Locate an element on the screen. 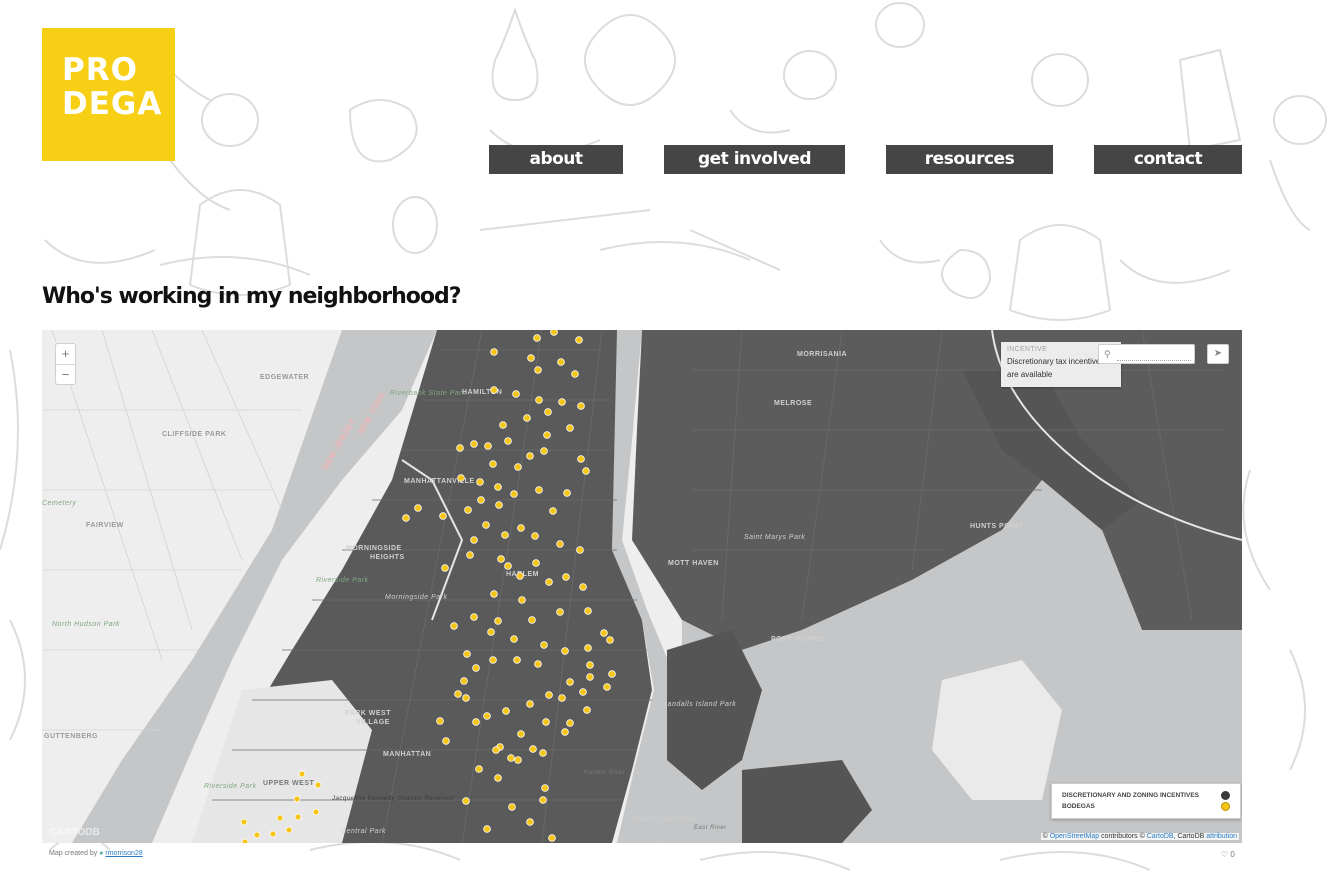 The image size is (1338, 885). search-icon: ⚲ is located at coordinates (1107, 354).